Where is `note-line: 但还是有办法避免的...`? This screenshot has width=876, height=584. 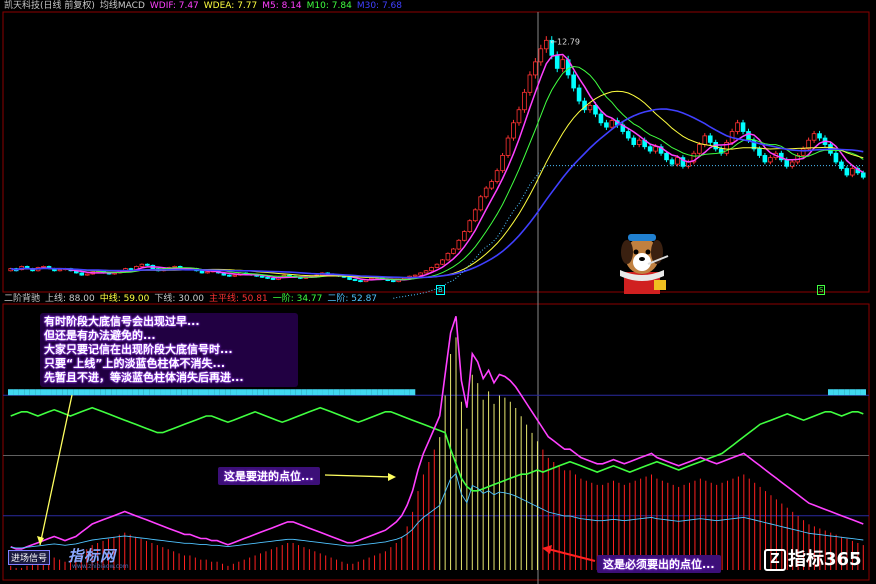 note-line: 但还是有办法避免的... is located at coordinates (100, 335).